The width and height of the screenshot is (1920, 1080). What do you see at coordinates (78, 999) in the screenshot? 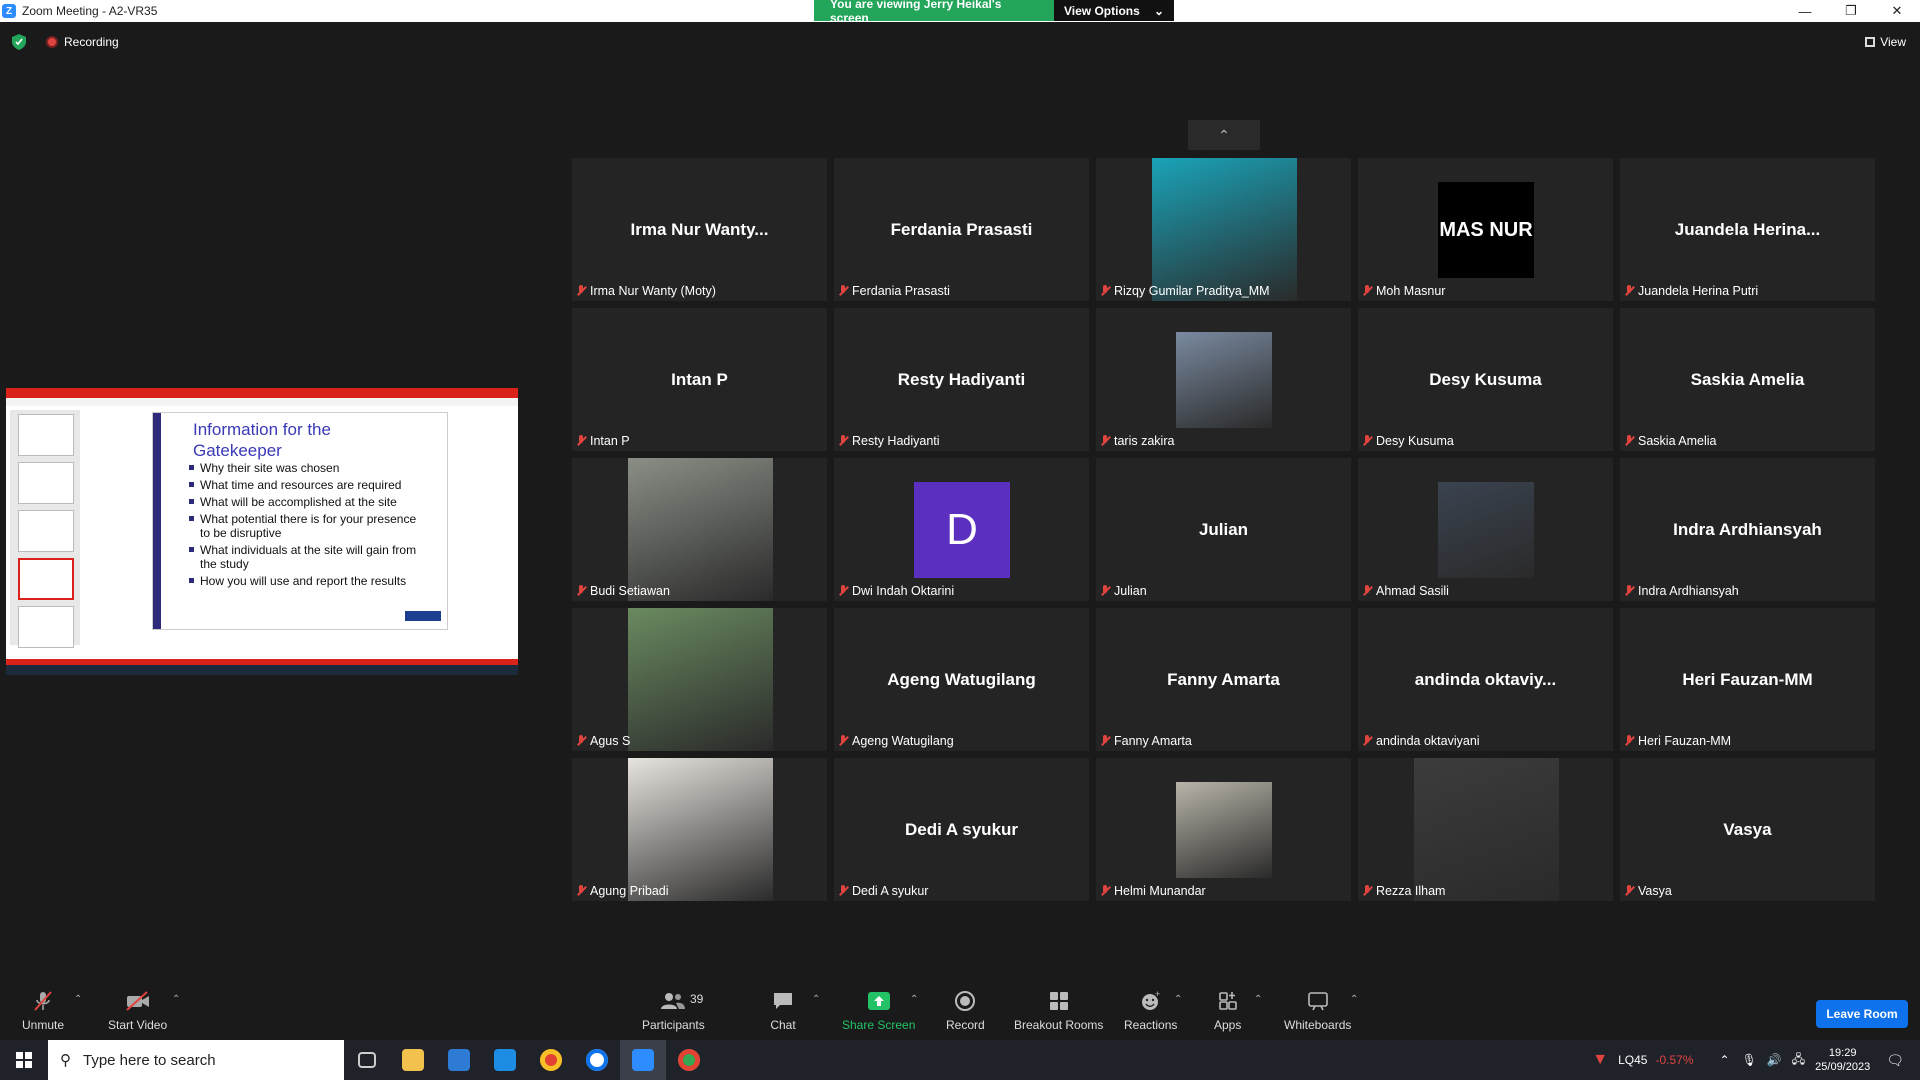
I see `audio-options-chevron-icon: ⌃` at bounding box center [78, 999].